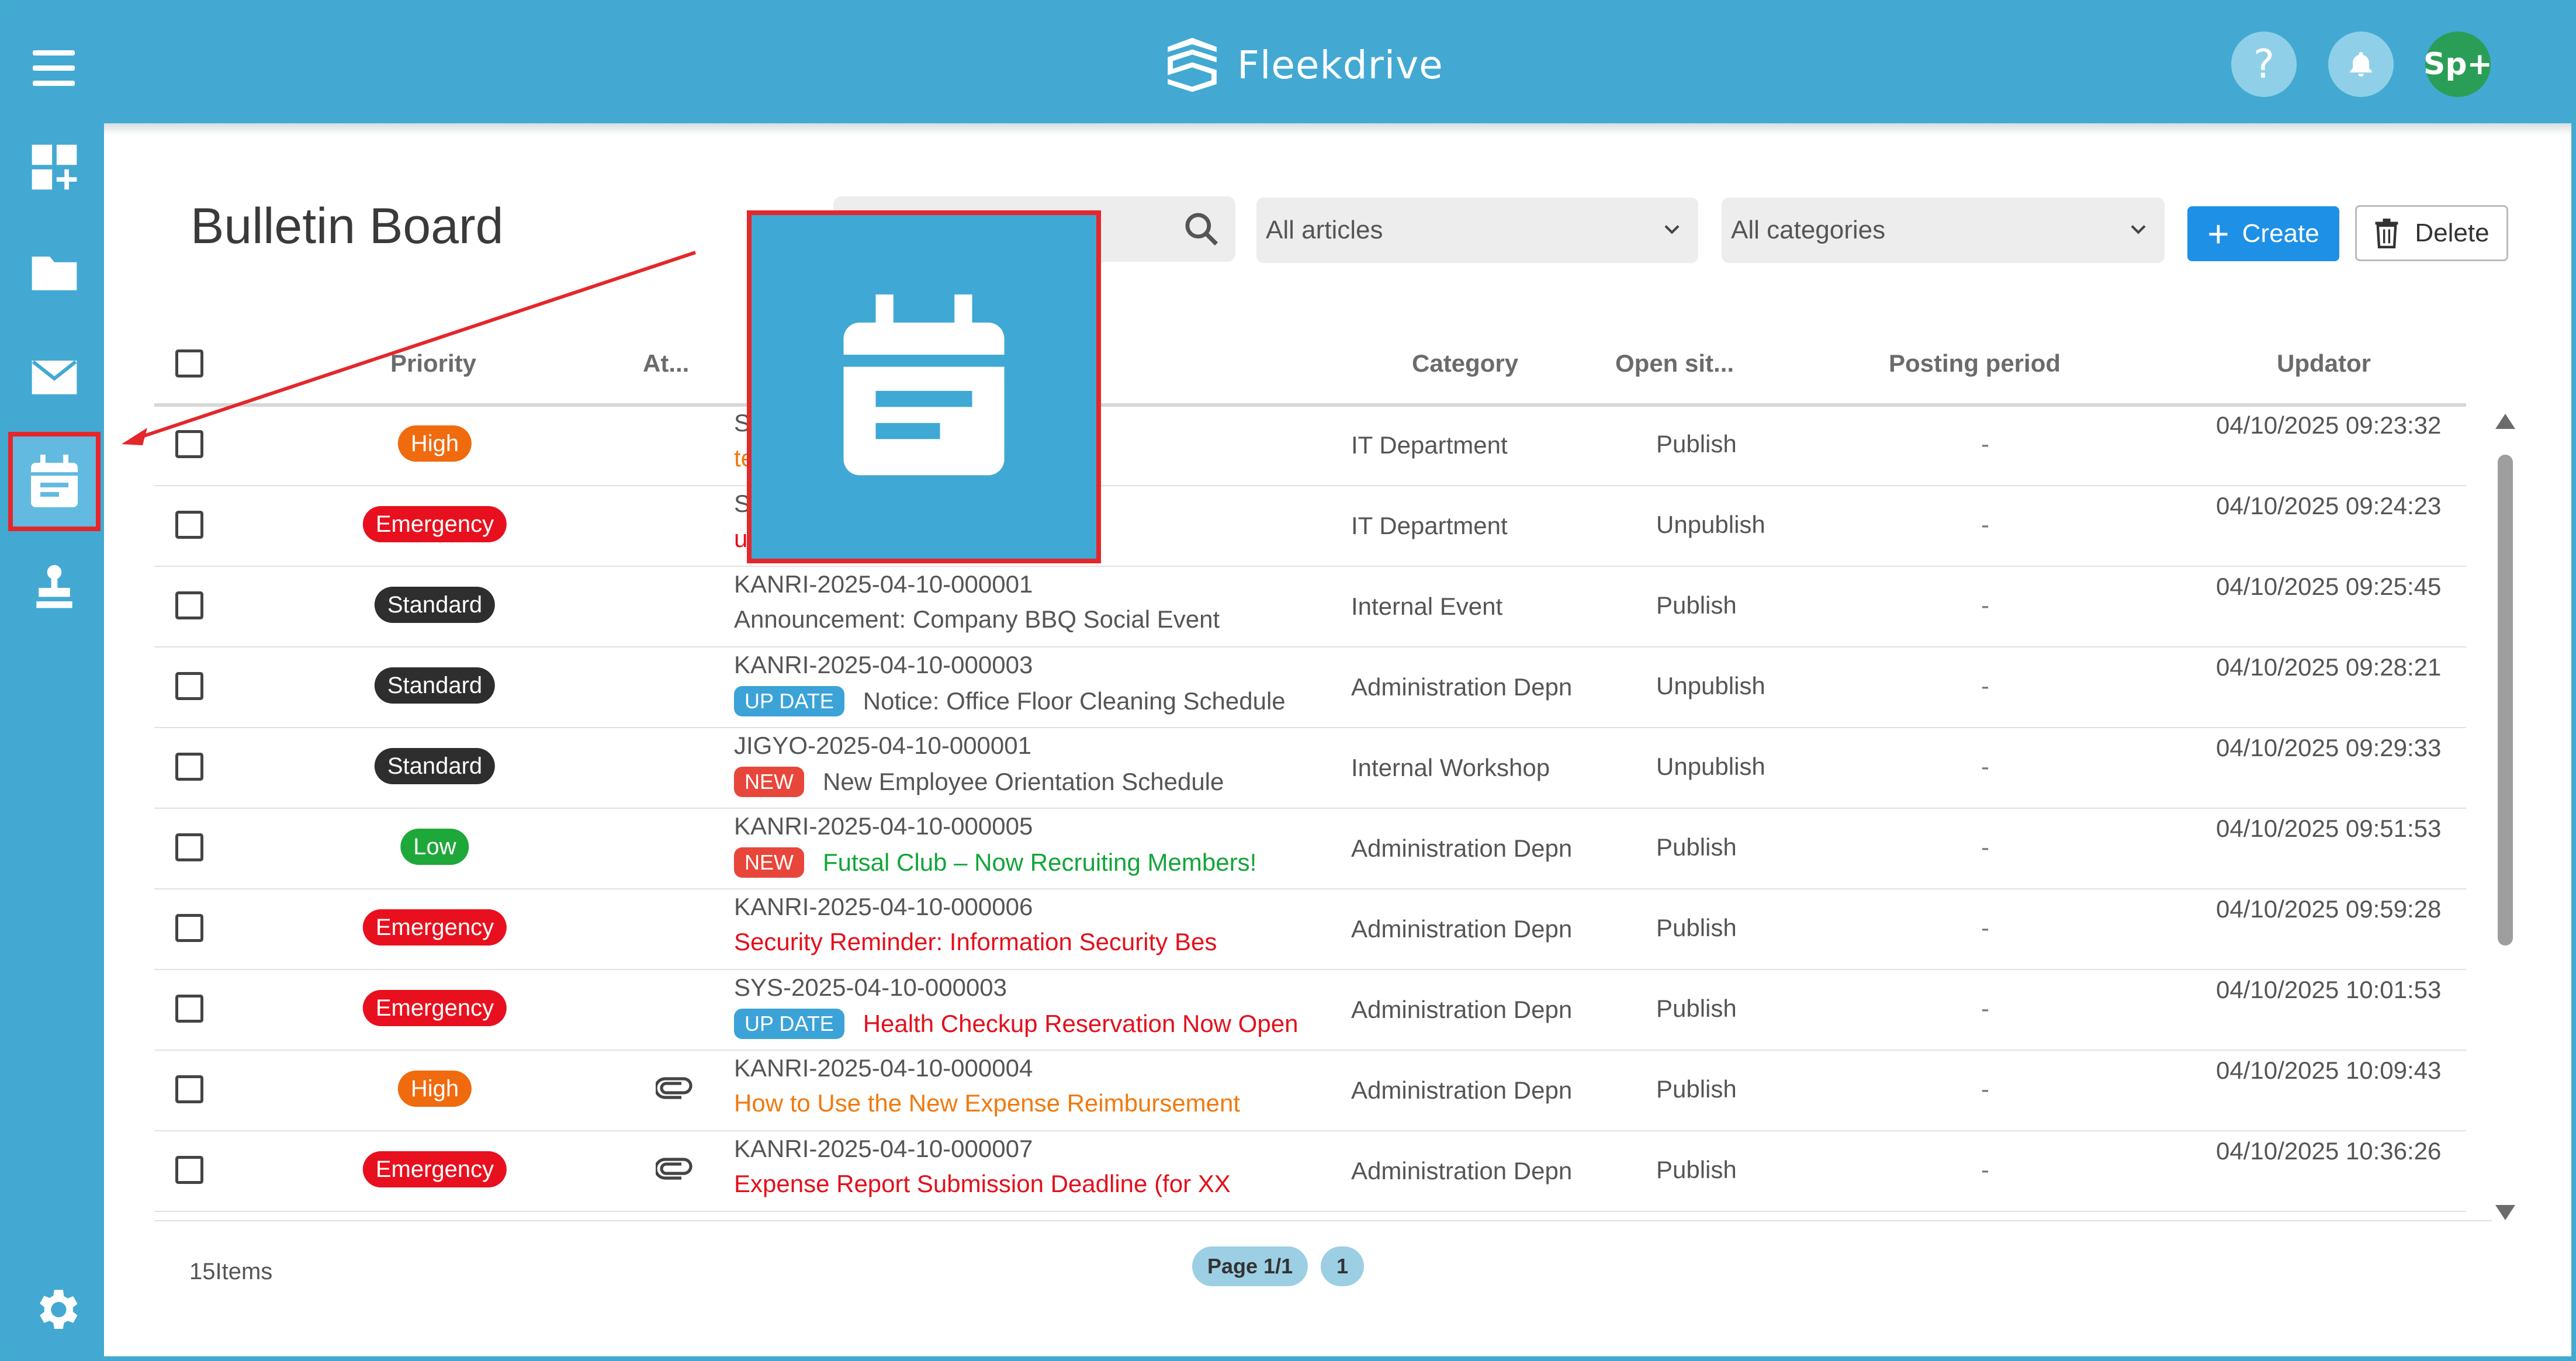 This screenshot has width=2576, height=1361. What do you see at coordinates (1944, 230) in the screenshot?
I see `categories-filter-select: All categories` at bounding box center [1944, 230].